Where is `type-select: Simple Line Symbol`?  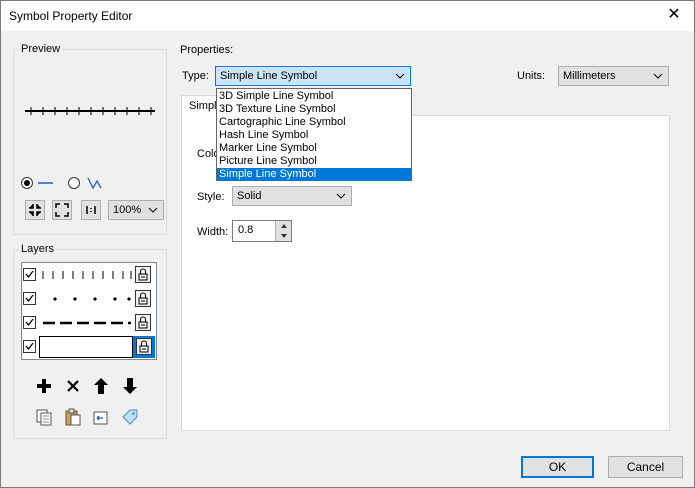
type-select: Simple Line Symbol is located at coordinates (313, 76).